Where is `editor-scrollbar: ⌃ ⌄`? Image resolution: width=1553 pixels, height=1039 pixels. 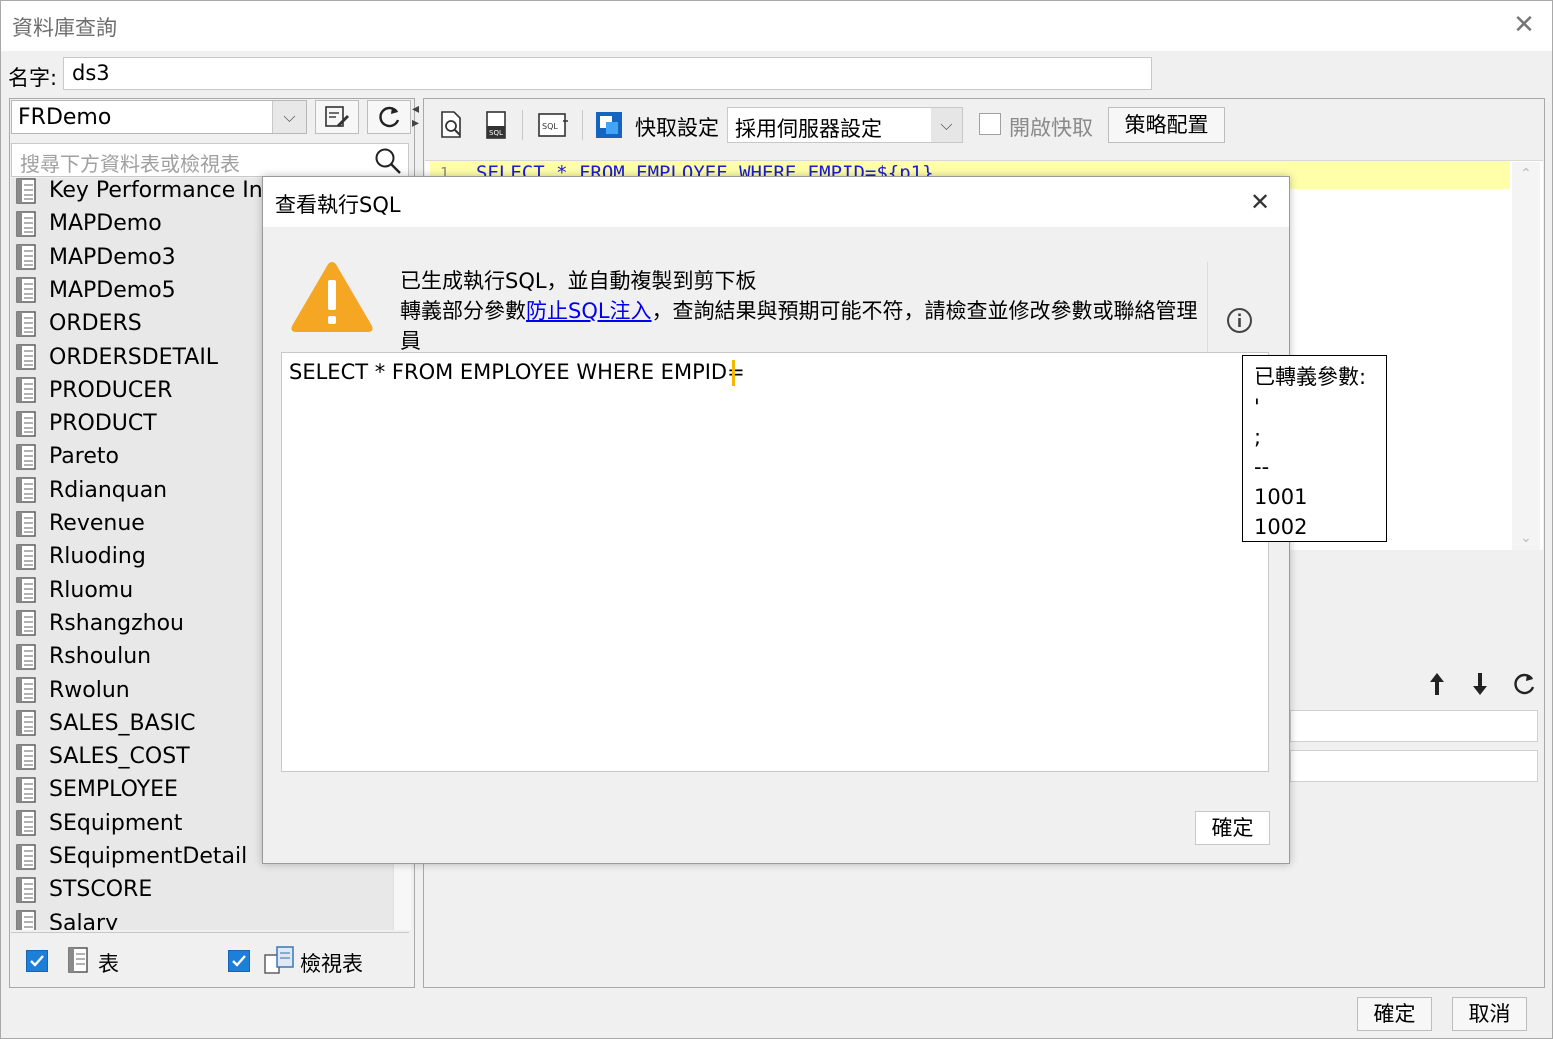
editor-scrollbar: ⌃ ⌄ is located at coordinates (1526, 356).